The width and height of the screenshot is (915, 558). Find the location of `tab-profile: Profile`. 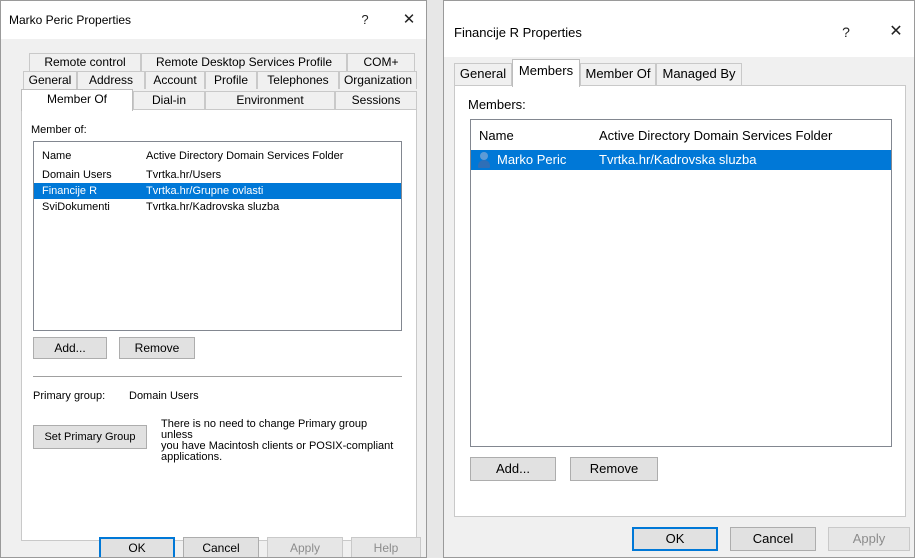

tab-profile: Profile is located at coordinates (231, 80).